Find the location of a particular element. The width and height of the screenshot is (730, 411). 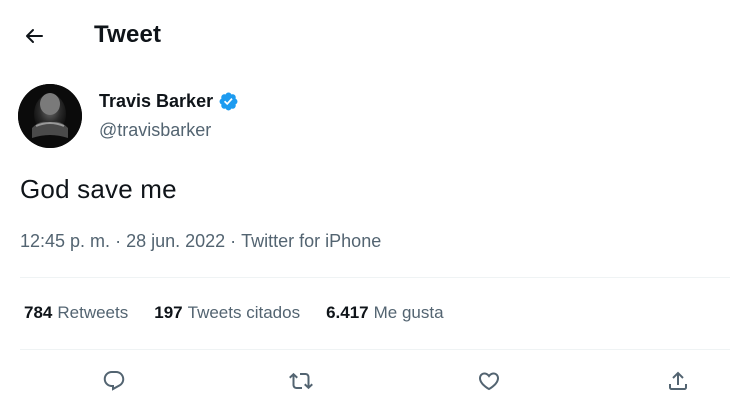

arrow-left-icon is located at coordinates (34, 36).